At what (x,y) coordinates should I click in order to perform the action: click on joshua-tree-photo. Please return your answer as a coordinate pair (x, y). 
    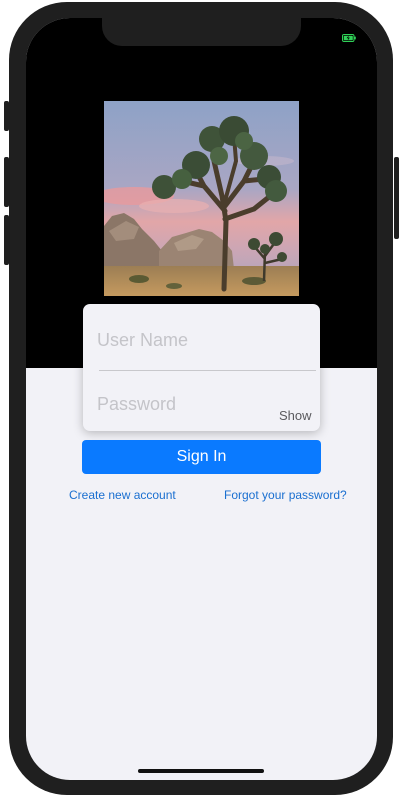
    Looking at the image, I should click on (201, 198).